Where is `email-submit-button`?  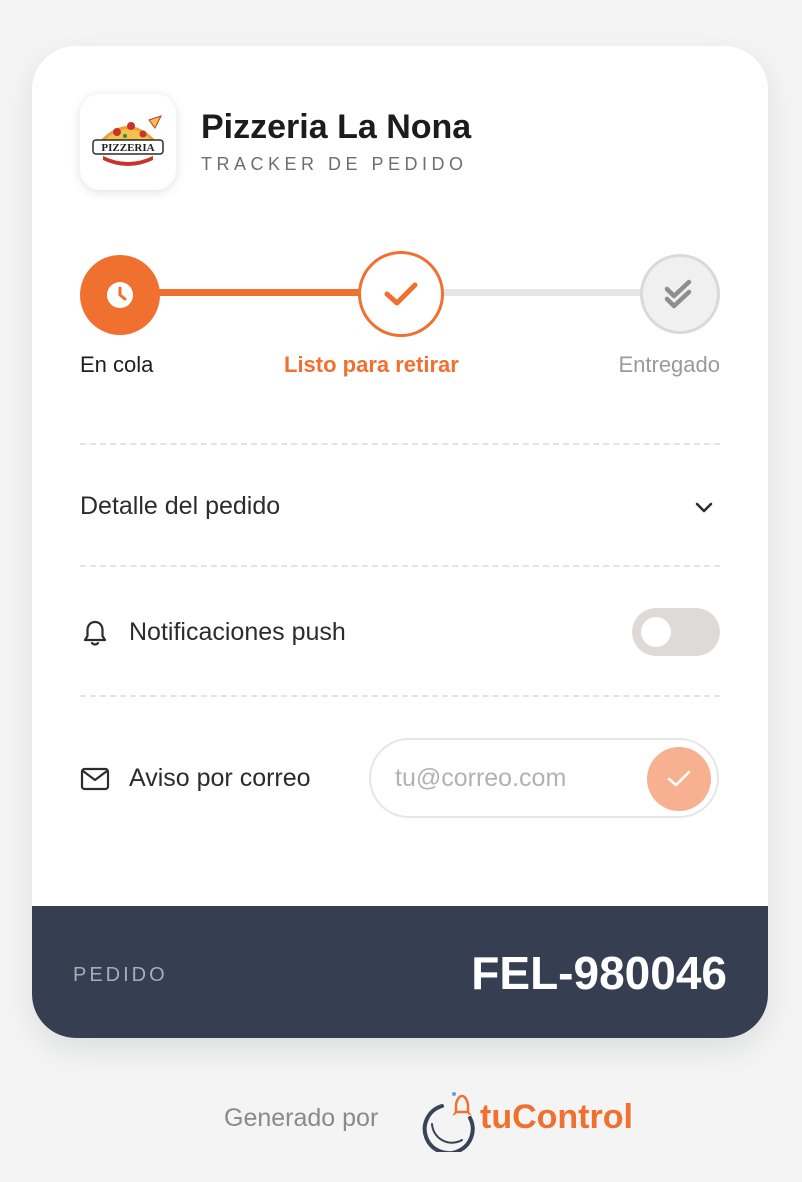
email-submit-button is located at coordinates (679, 779).